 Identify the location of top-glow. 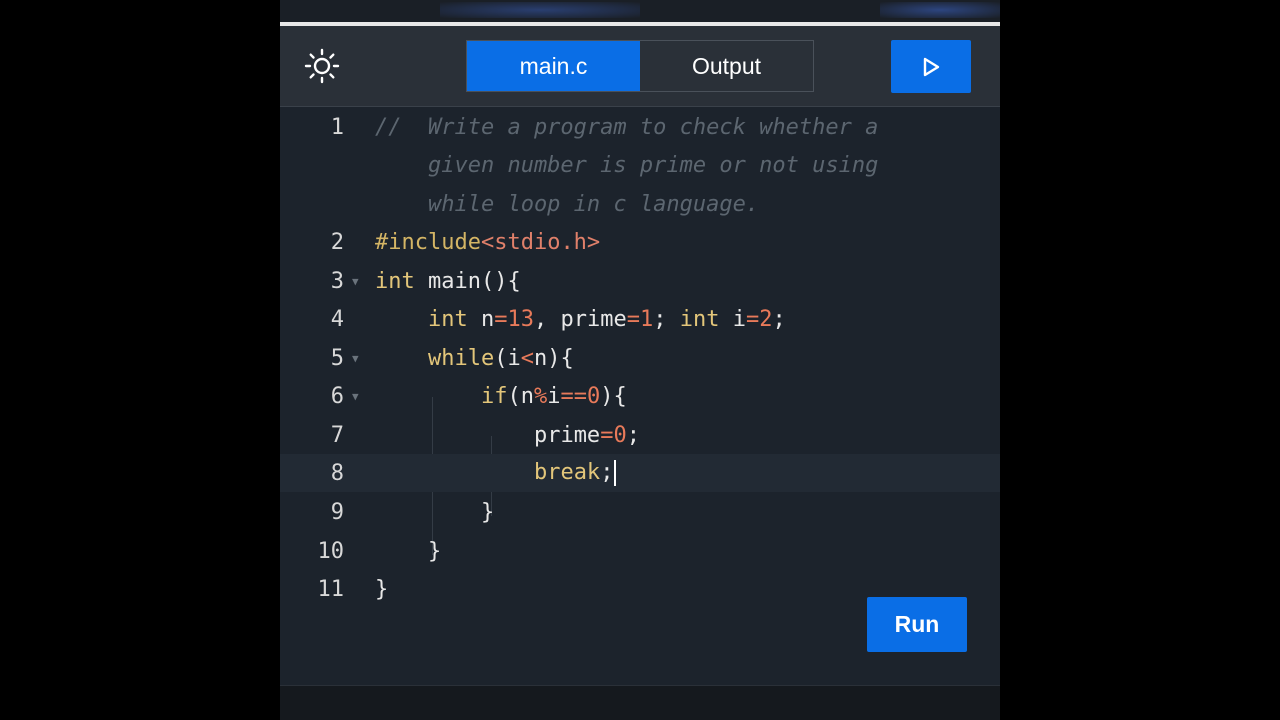
(540, 10).